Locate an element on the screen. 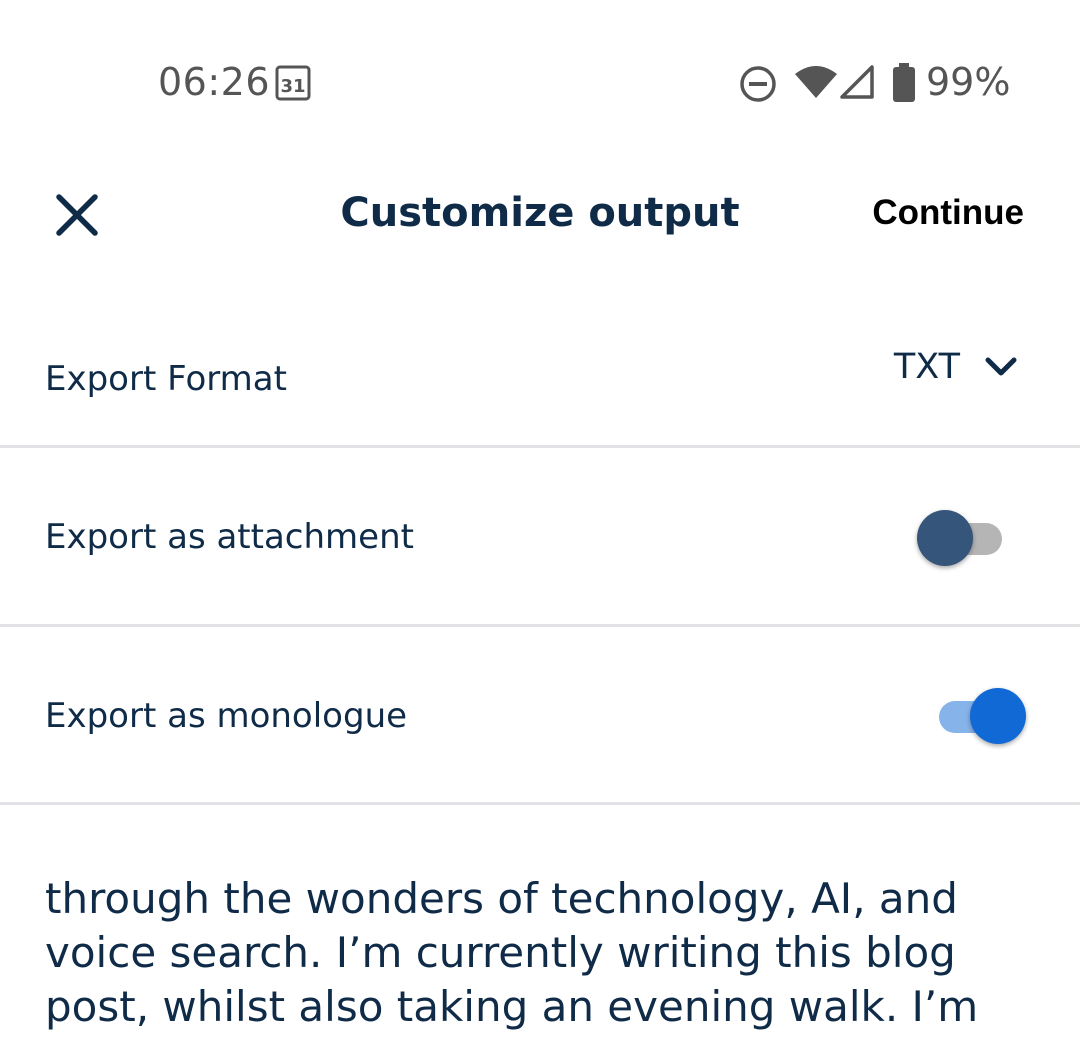  continue-button: Continue is located at coordinates (948, 213).